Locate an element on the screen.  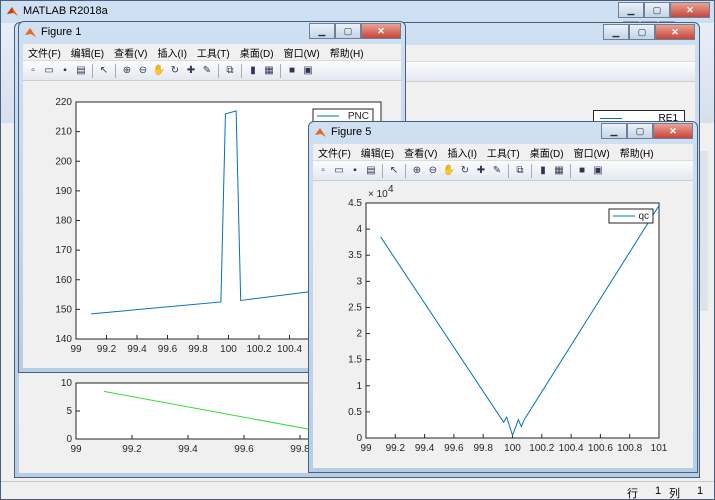
y-tick-label: 3 is located at coordinates (359, 281).